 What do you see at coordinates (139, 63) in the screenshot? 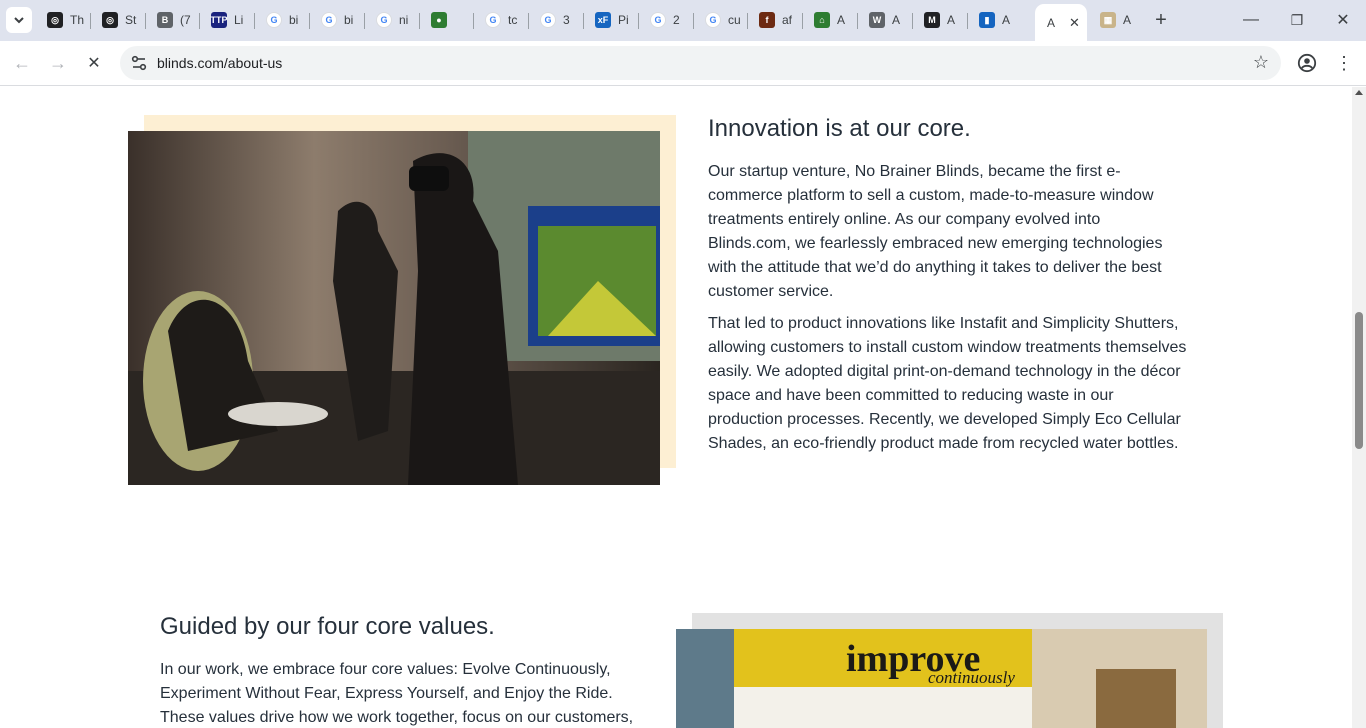
I see `site-settings-icon` at bounding box center [139, 63].